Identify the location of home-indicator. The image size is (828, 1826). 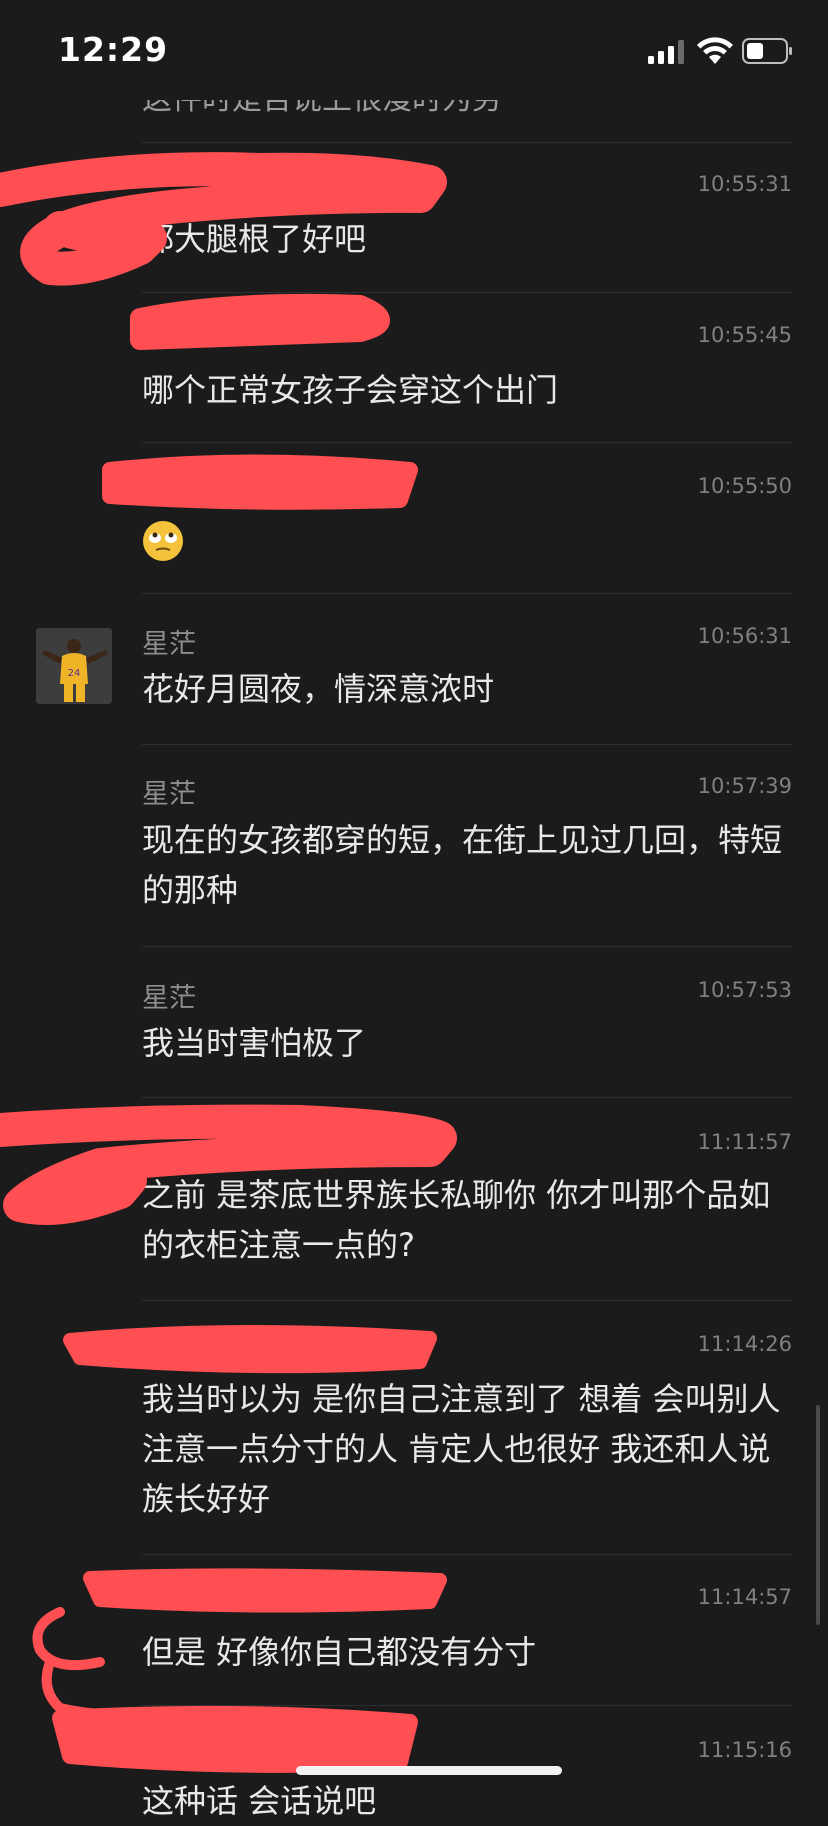
(429, 1770).